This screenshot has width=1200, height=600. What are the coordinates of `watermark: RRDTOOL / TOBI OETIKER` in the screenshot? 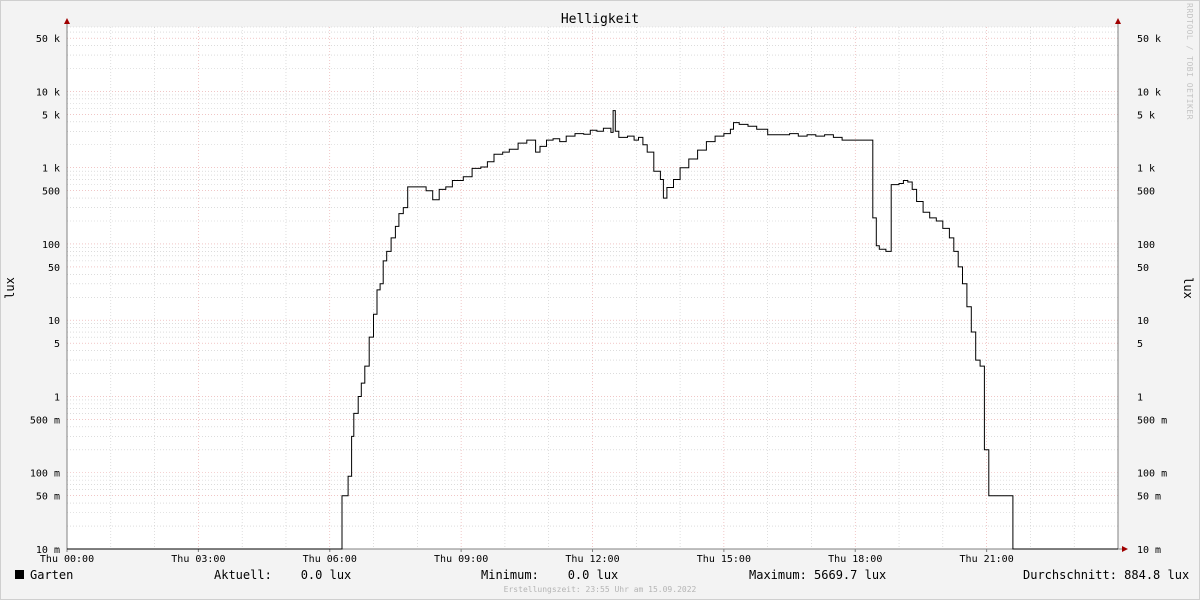 It's located at (1189, 61).